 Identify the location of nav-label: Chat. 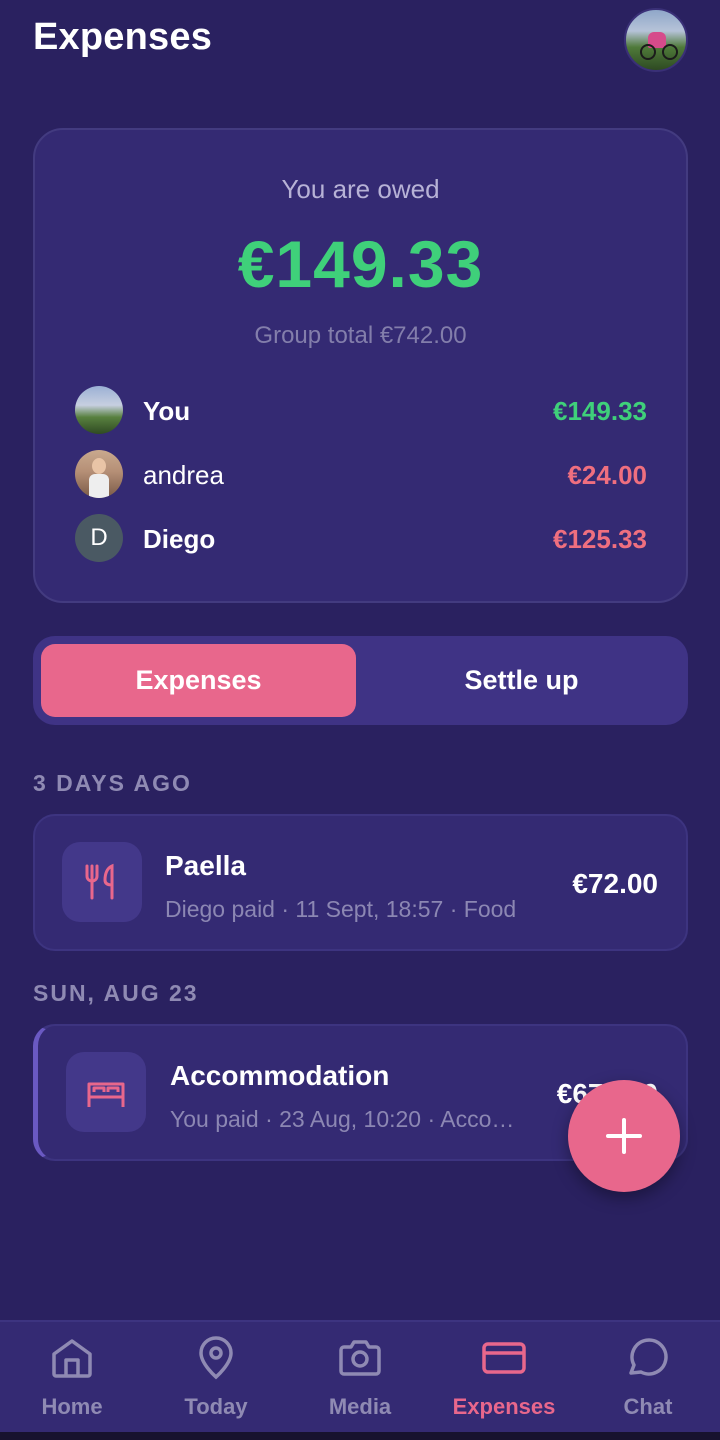
(648, 1406).